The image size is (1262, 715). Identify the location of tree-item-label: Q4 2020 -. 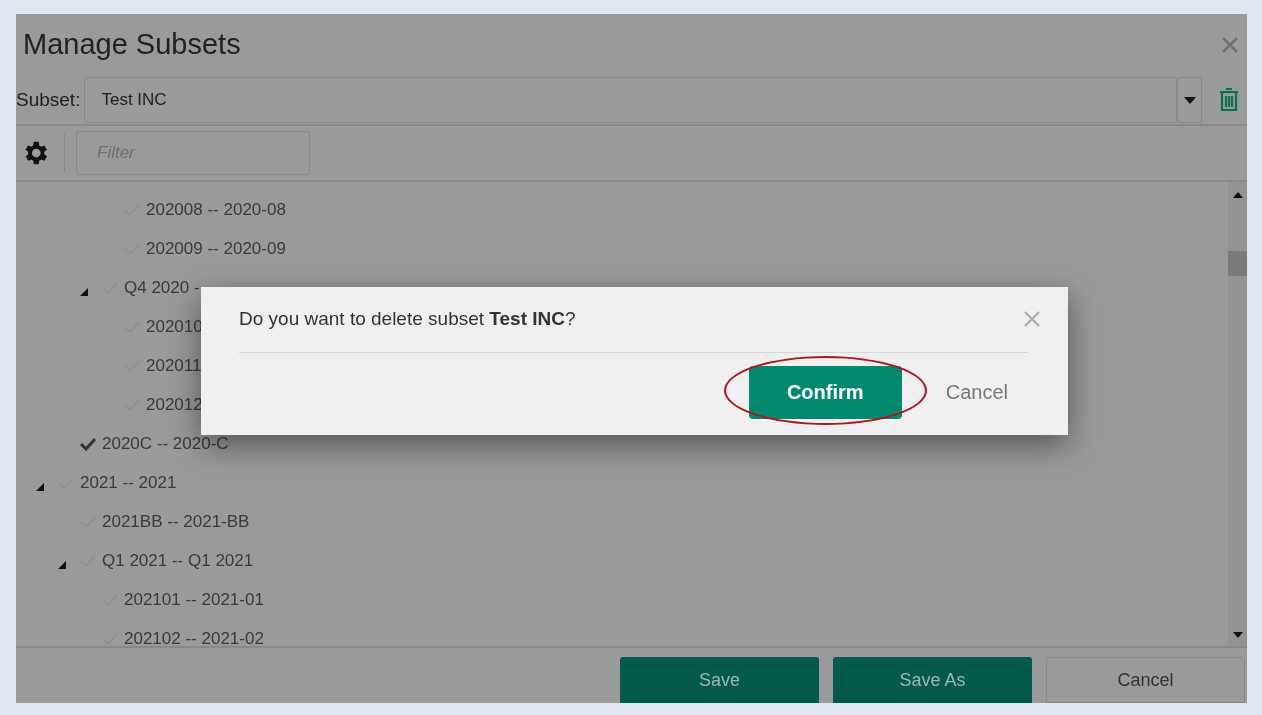
(162, 287).